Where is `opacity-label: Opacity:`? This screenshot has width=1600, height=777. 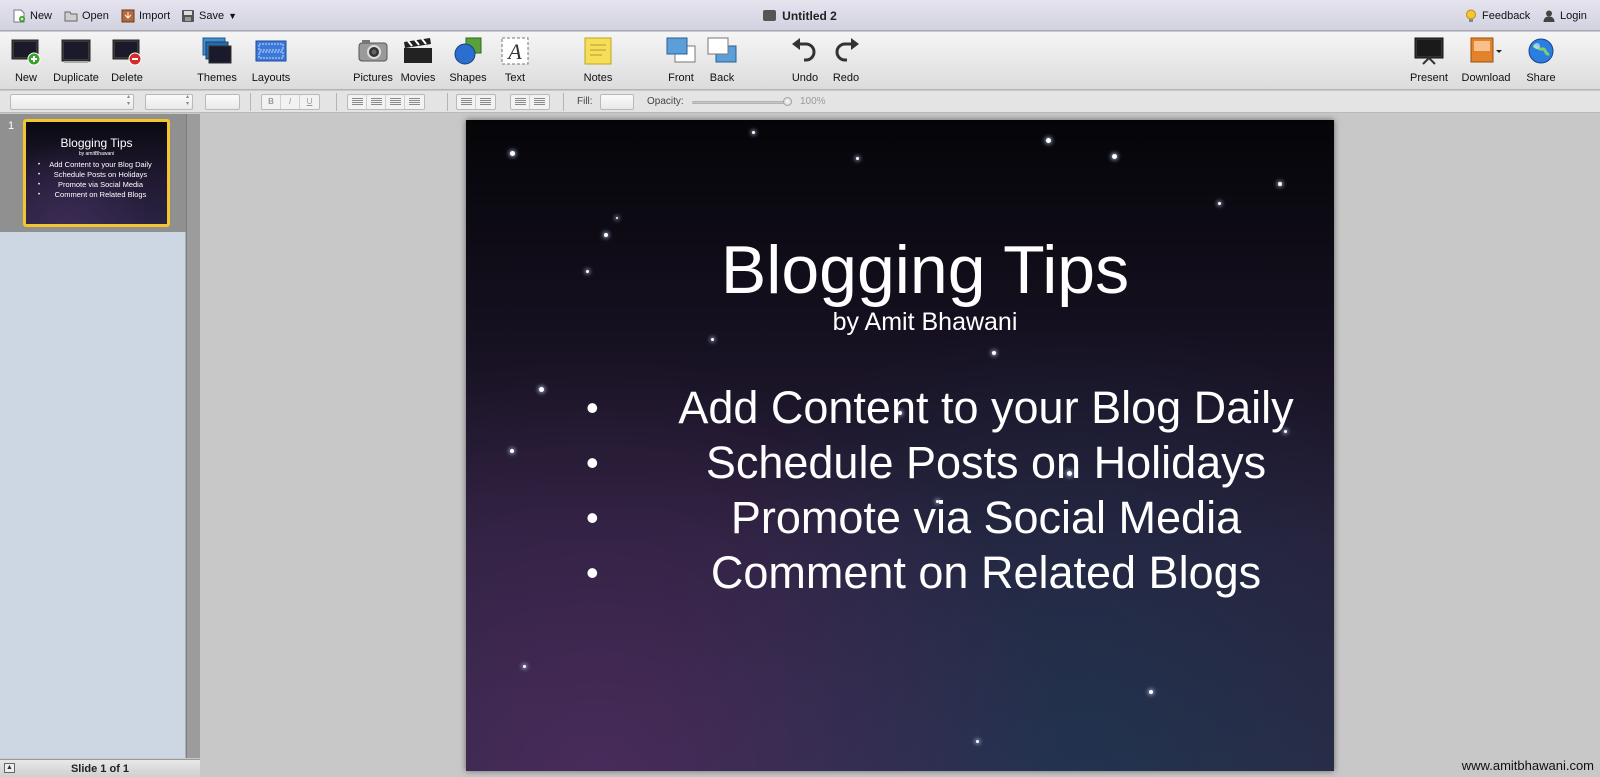
opacity-label: Opacity: is located at coordinates (665, 101).